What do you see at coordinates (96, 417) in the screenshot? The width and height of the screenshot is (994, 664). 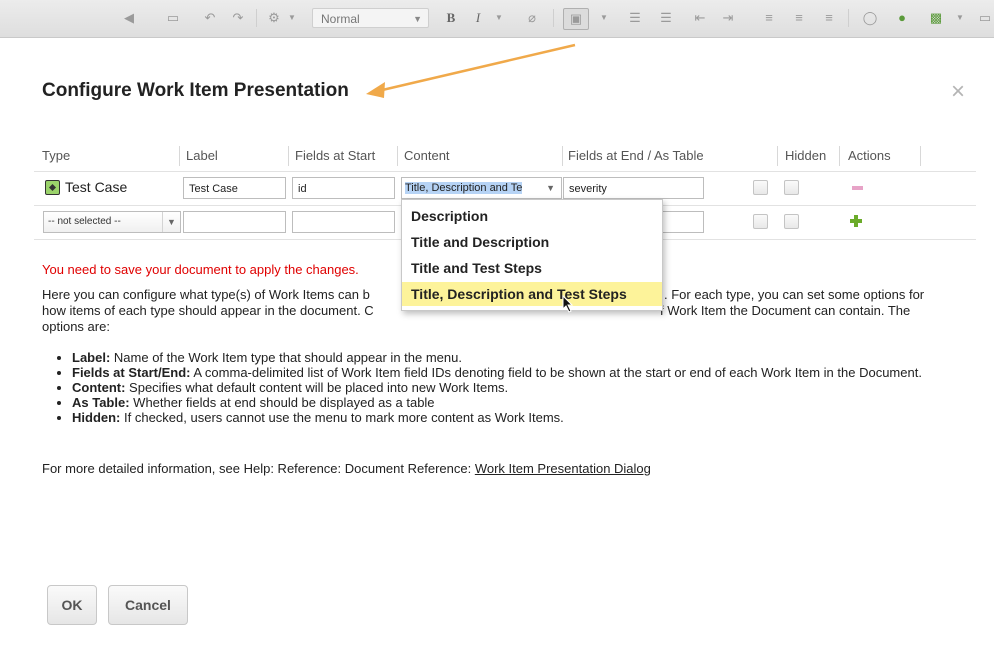 I see `bullet-term: Hidden:` at bounding box center [96, 417].